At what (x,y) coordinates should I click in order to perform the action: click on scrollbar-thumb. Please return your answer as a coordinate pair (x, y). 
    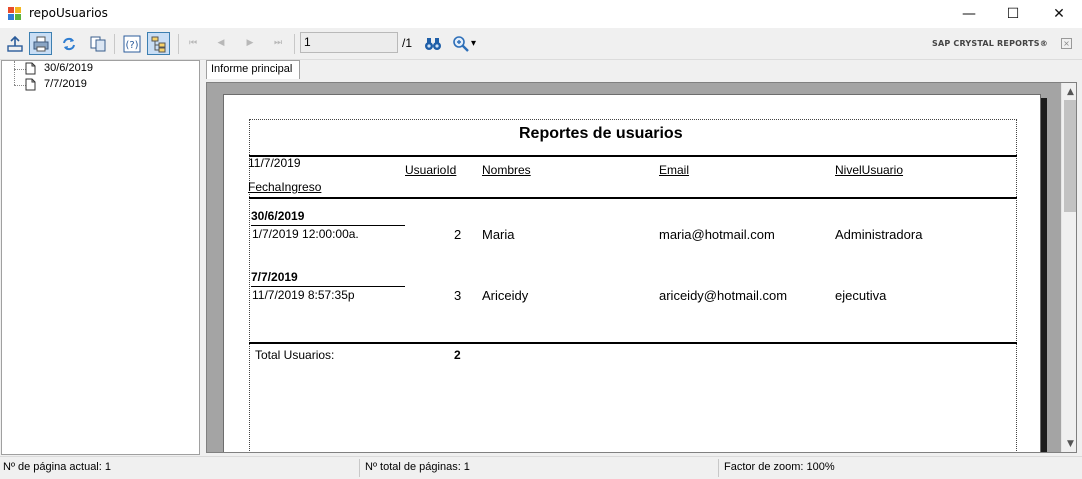
    Looking at the image, I should click on (1070, 156).